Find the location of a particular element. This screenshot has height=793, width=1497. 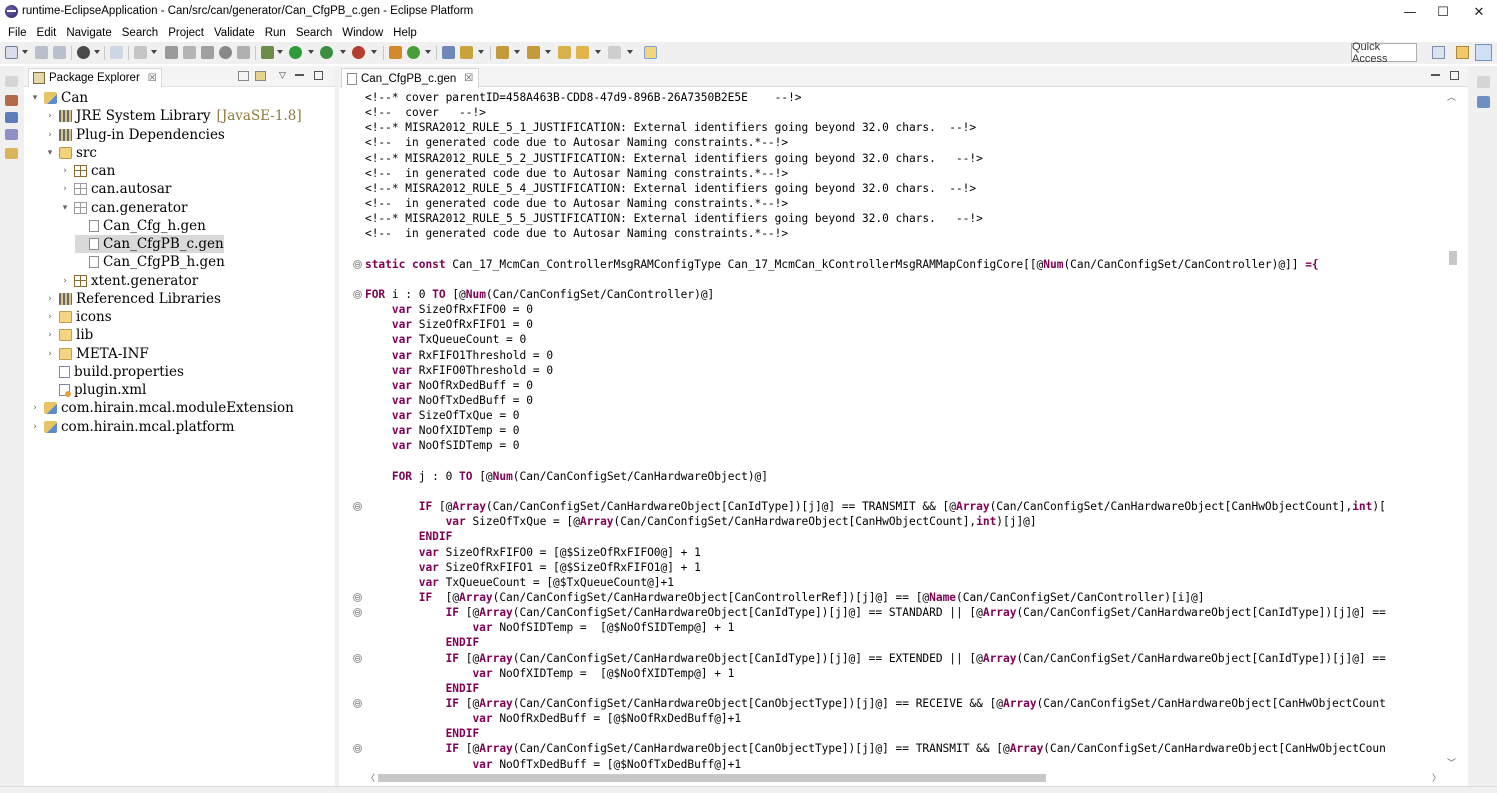

debug-dropdown-icon is located at coordinates (280, 52).